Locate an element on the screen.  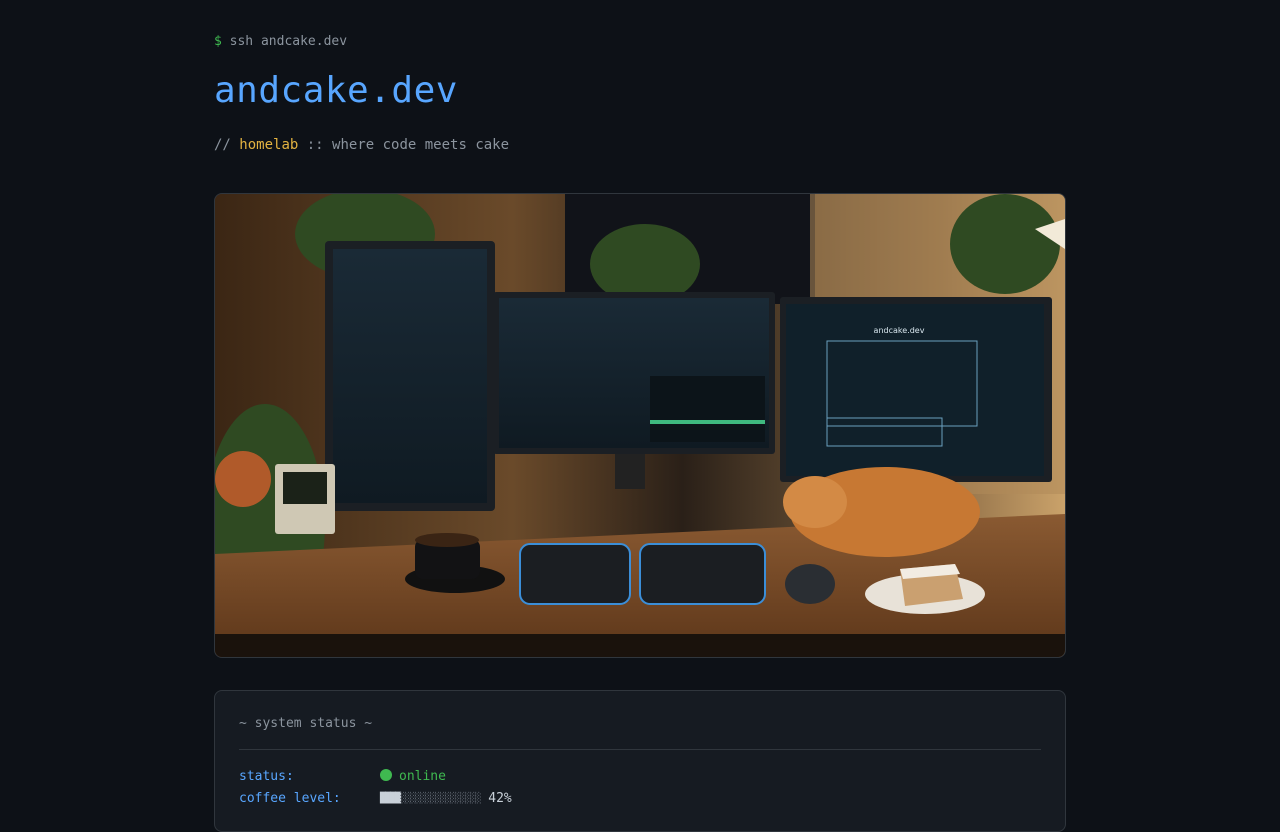
plant-pot is located at coordinates (243, 479).